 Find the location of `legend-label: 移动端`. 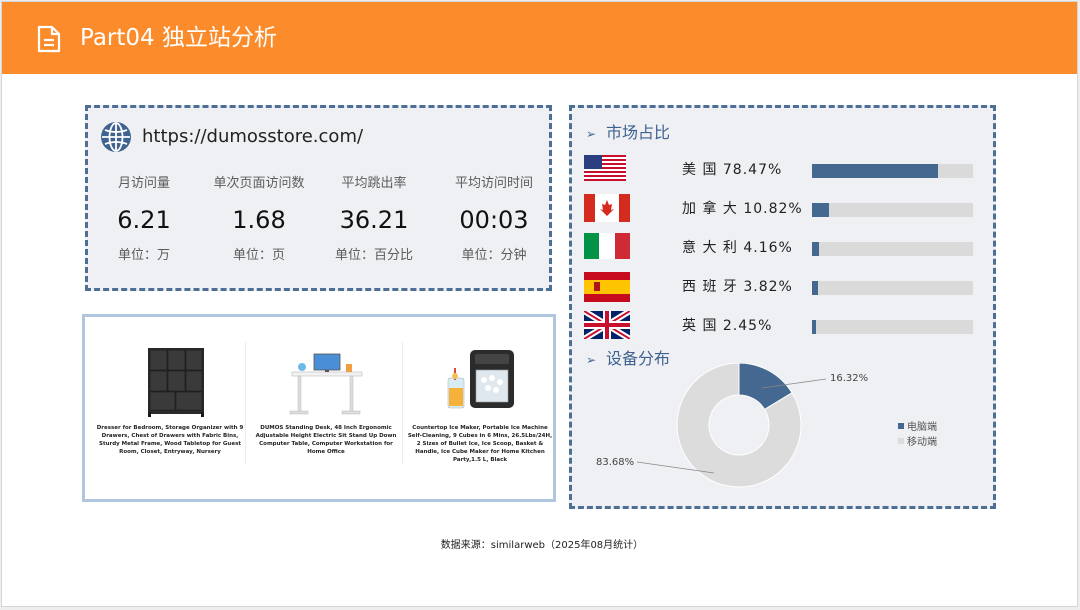

legend-label: 移动端 is located at coordinates (922, 442).